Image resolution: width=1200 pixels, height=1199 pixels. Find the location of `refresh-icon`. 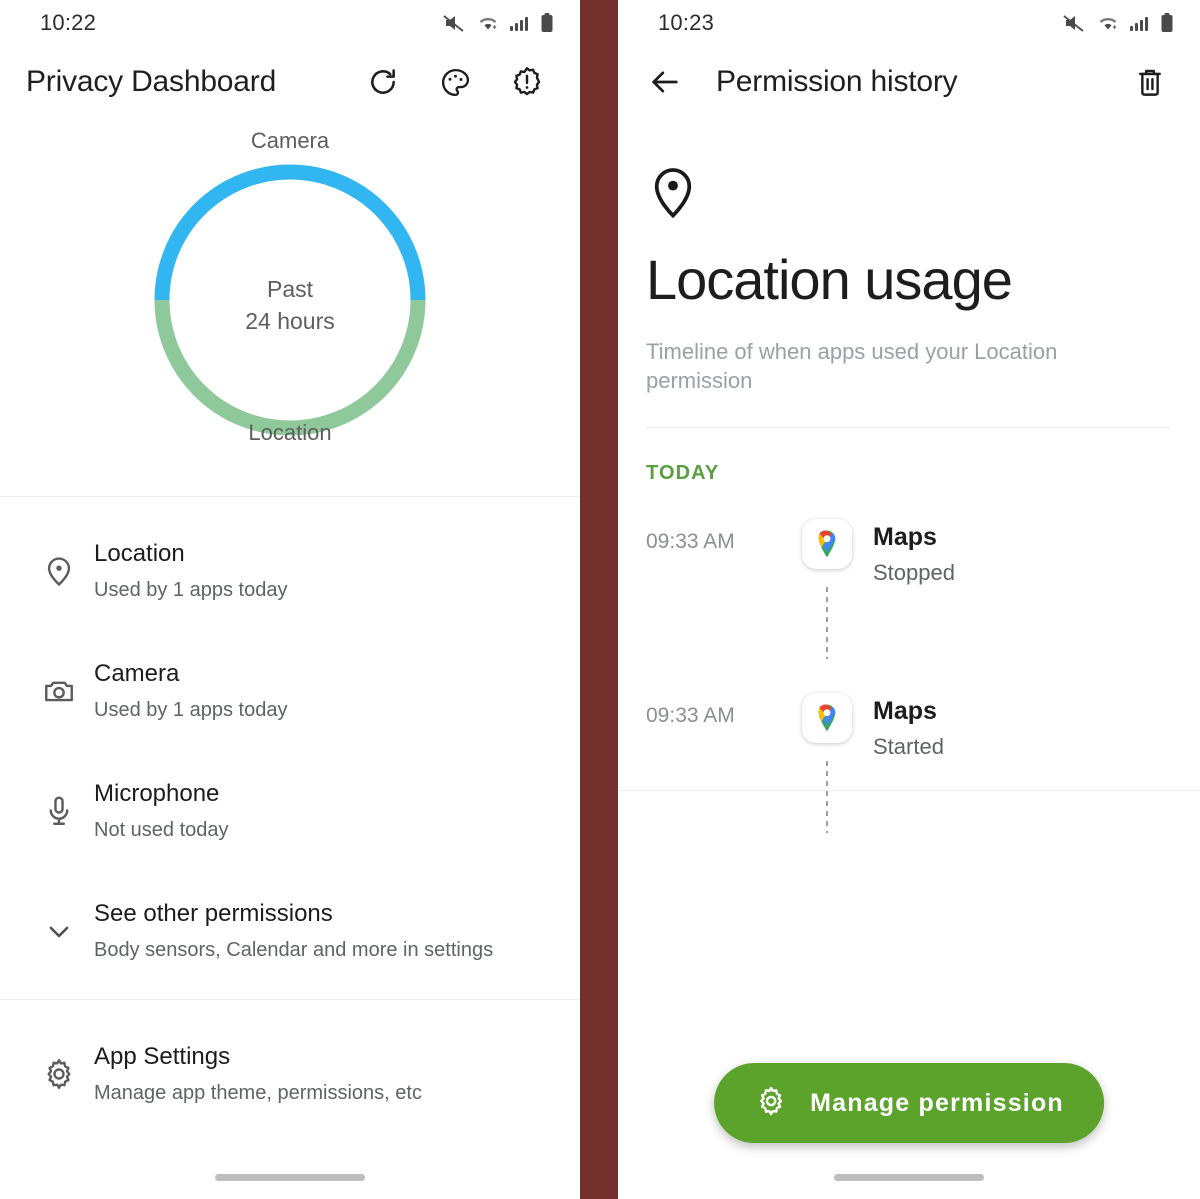

refresh-icon is located at coordinates (383, 82).